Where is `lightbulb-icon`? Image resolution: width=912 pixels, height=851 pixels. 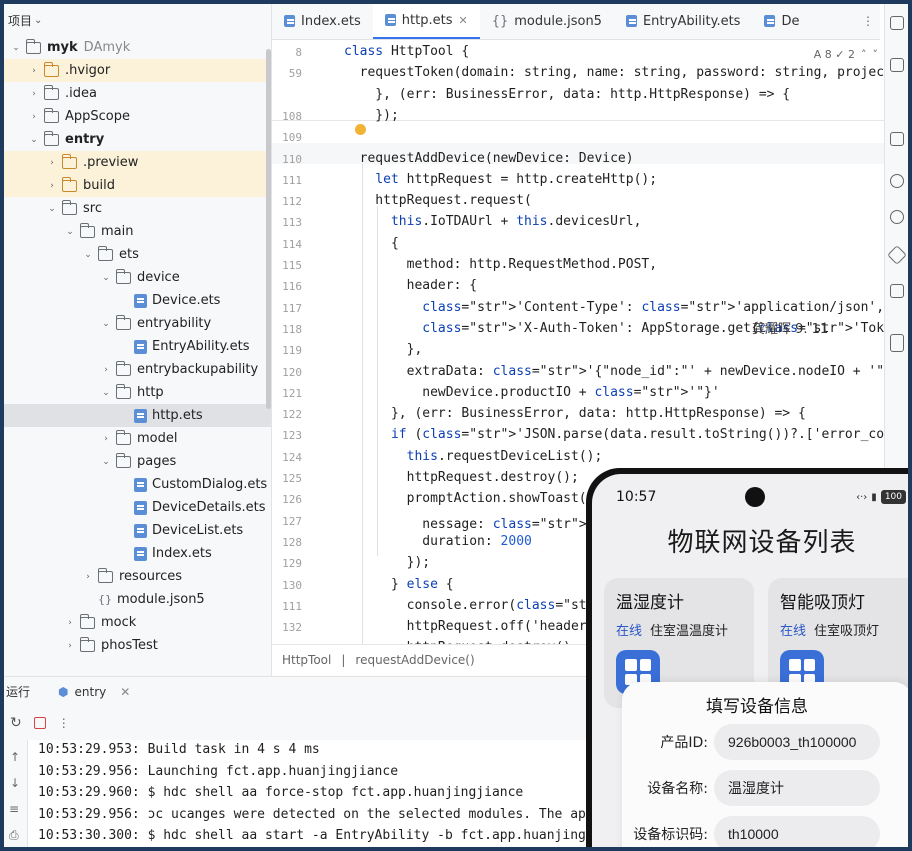
lightbulb-icon is located at coordinates (360, 129).